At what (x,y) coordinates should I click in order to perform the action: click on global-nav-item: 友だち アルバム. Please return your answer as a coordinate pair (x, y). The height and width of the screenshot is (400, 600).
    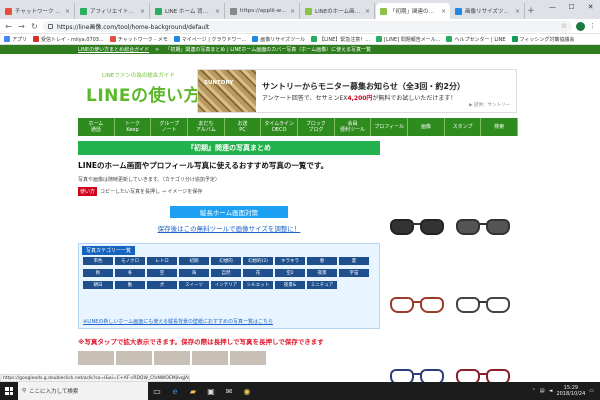
    Looking at the image, I should click on (206, 127).